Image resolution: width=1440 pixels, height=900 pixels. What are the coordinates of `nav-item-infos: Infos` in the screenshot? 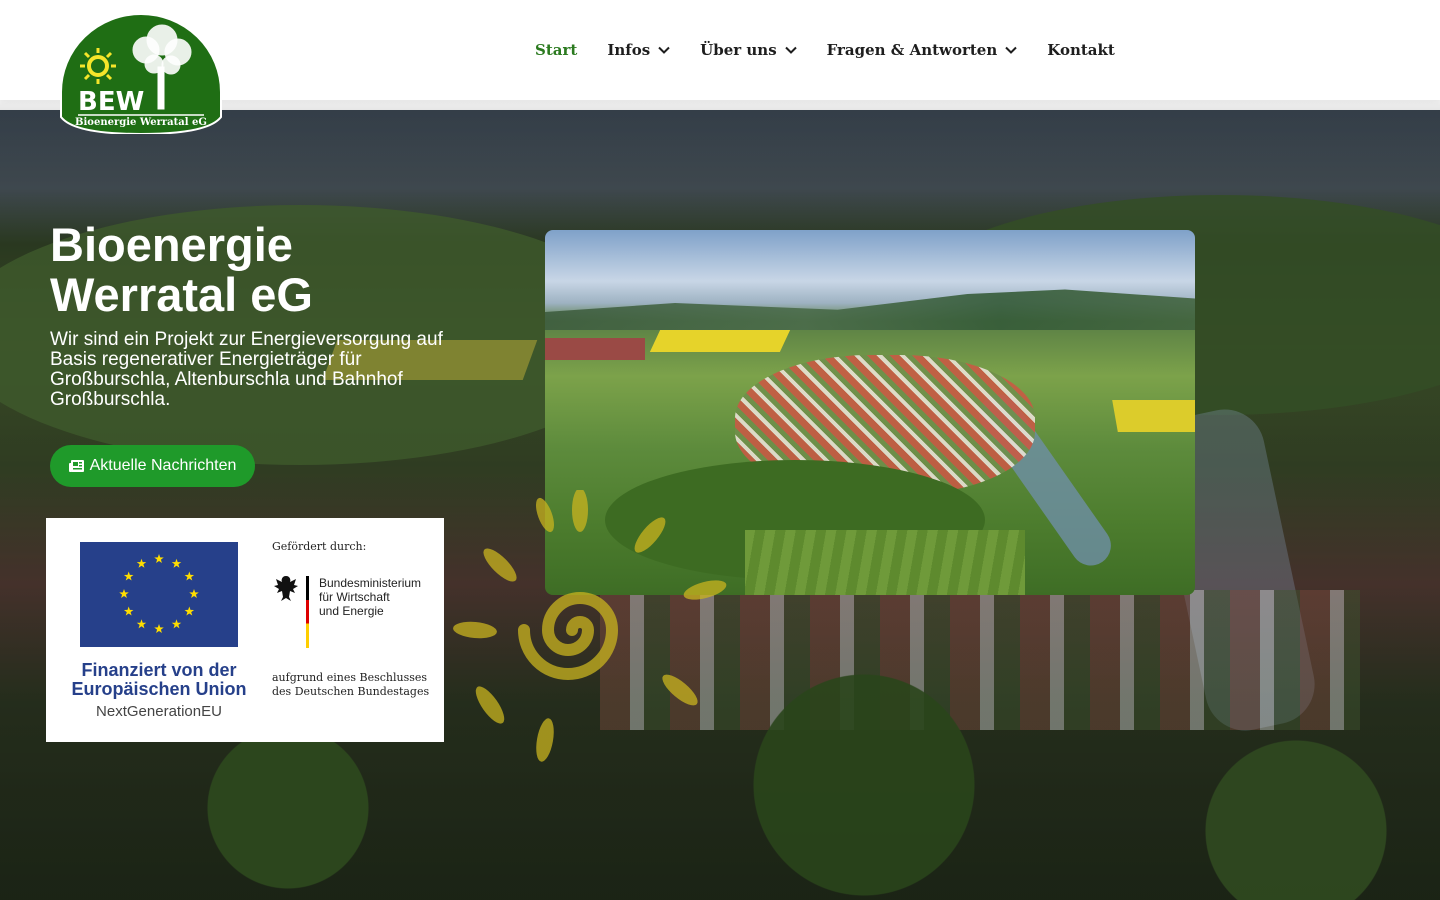 It's located at (638, 50).